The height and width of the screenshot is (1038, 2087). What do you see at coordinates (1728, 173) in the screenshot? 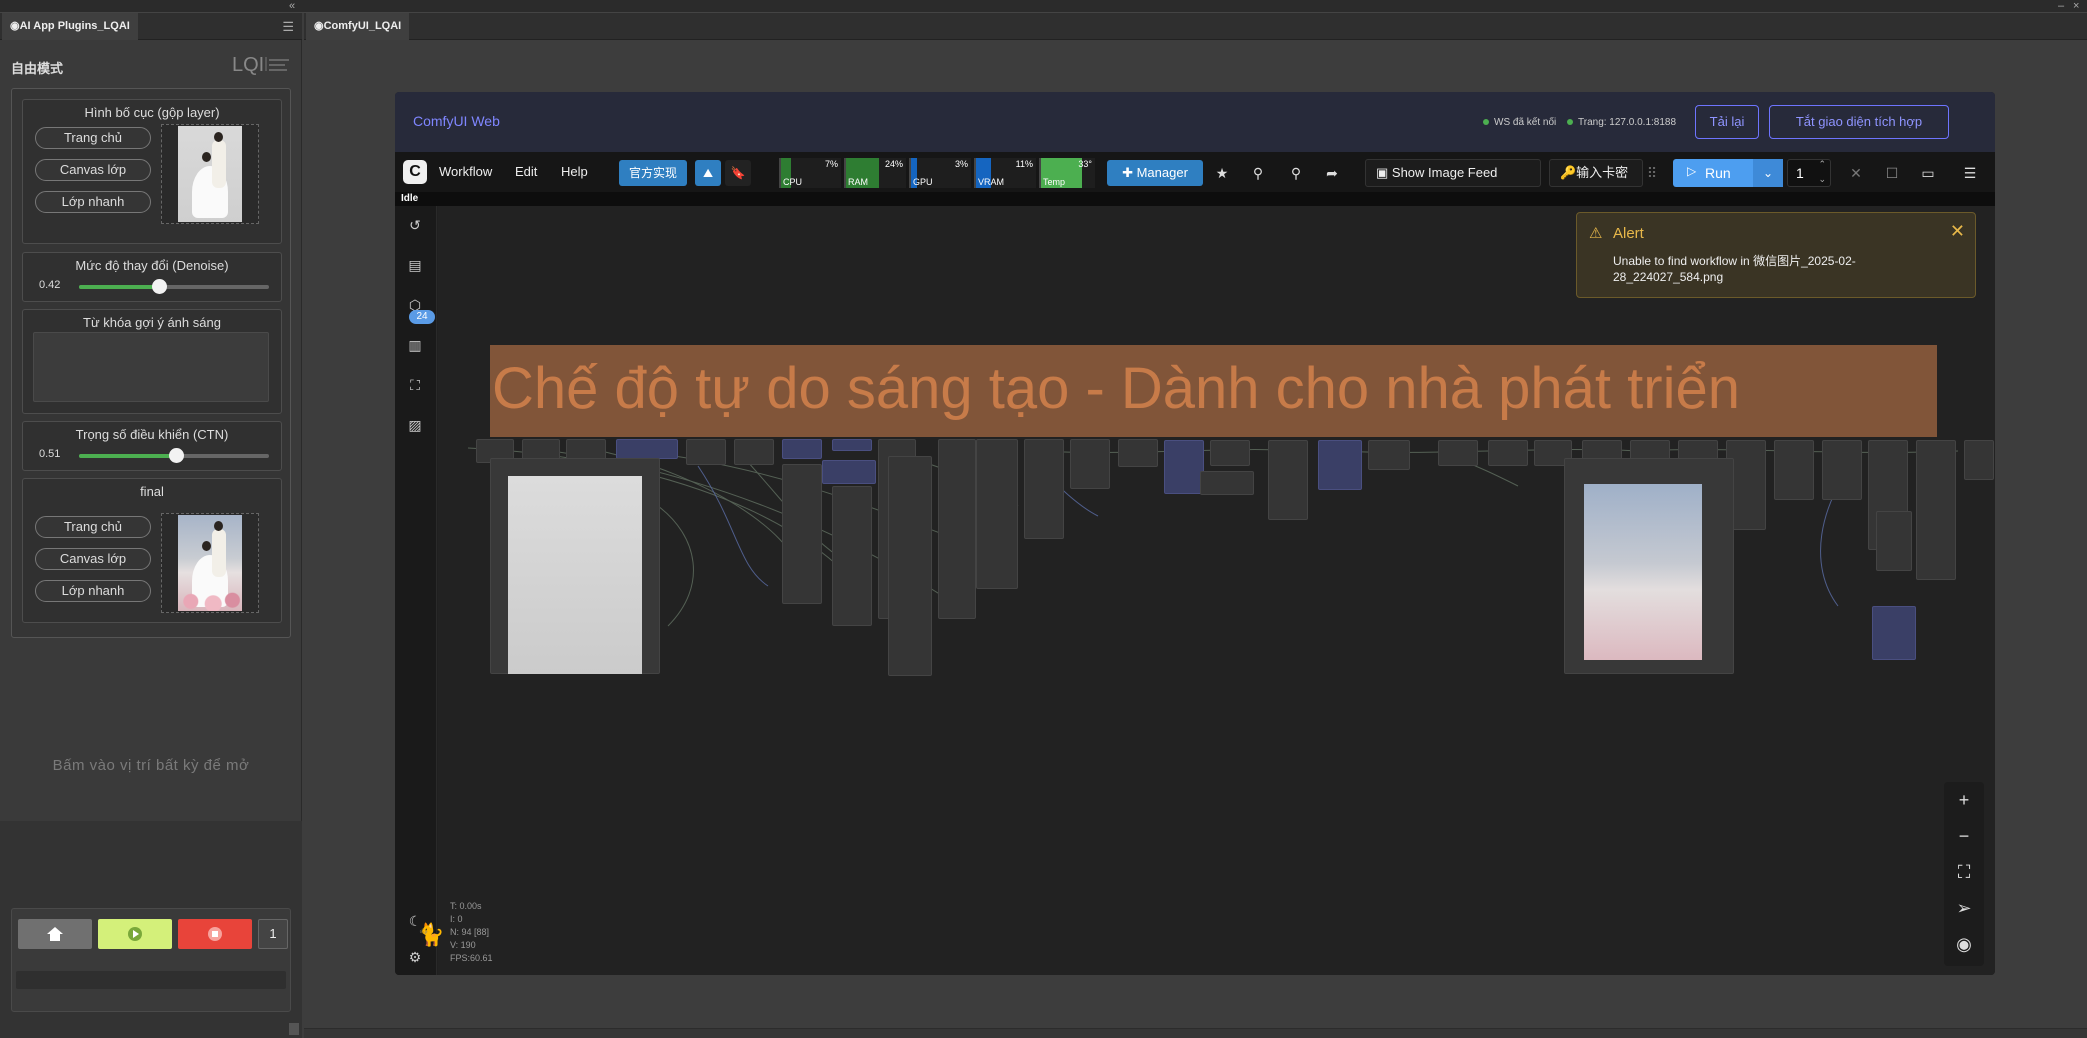
I see `run-button: ▷ Run ⌄` at bounding box center [1728, 173].